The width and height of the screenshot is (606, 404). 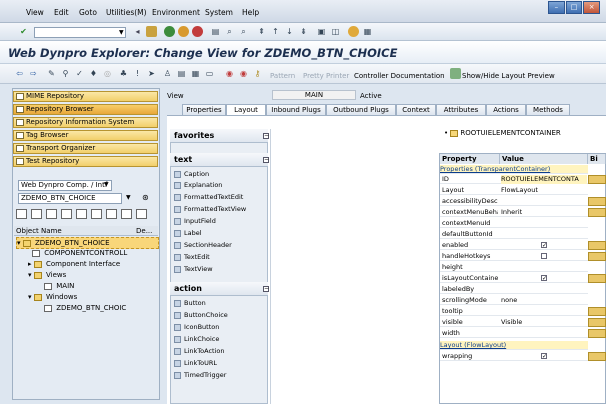 I want to click on property-row-width: width, so click(x=514, y=333).